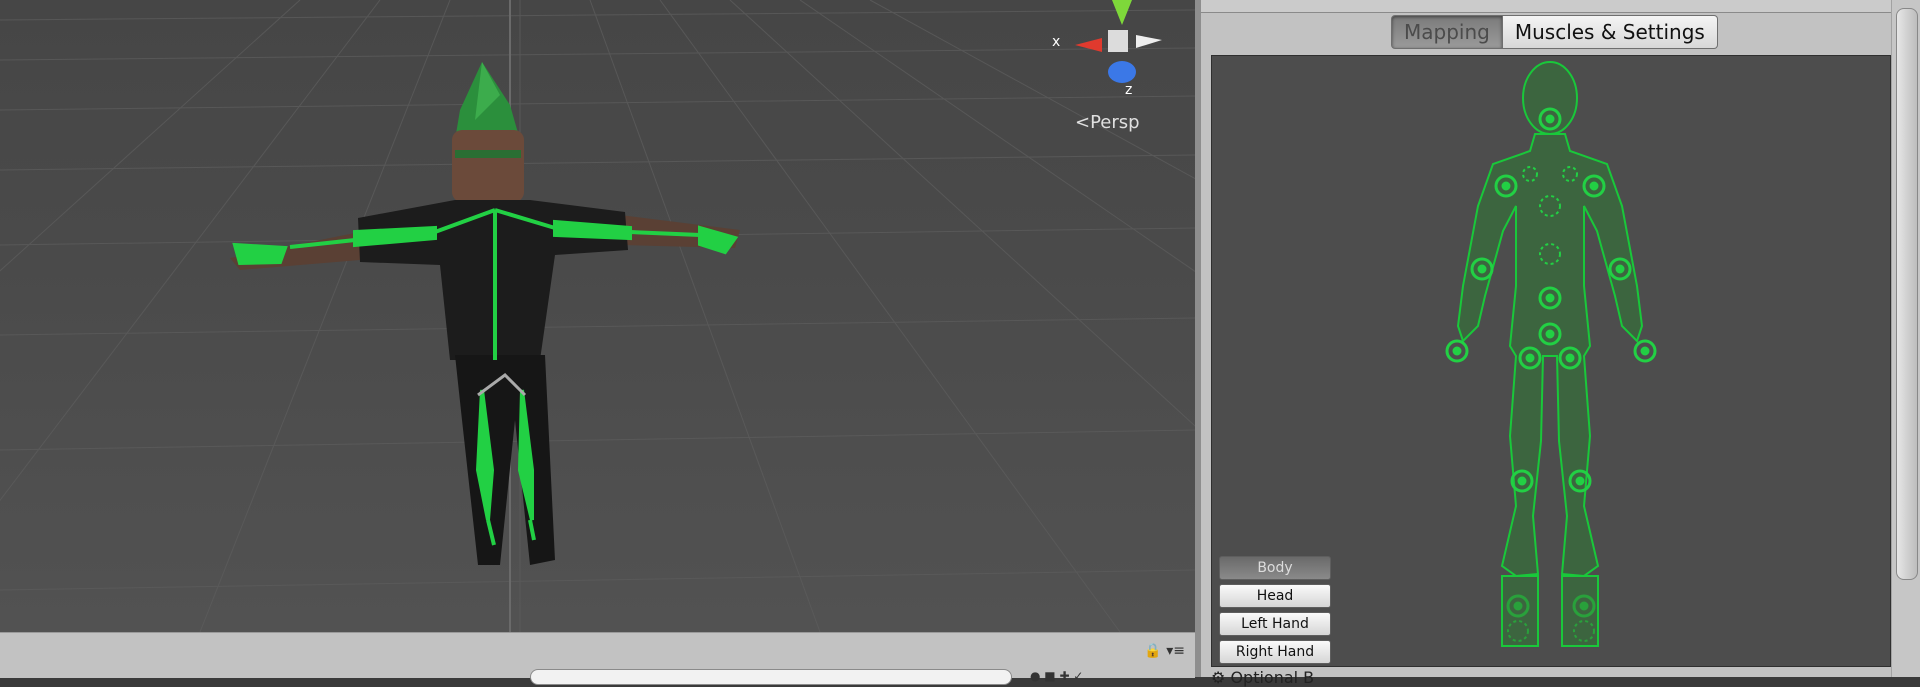 The width and height of the screenshot is (1920, 687). I want to click on tab-muscles-settings: Muscles & Settings, so click(1610, 32).